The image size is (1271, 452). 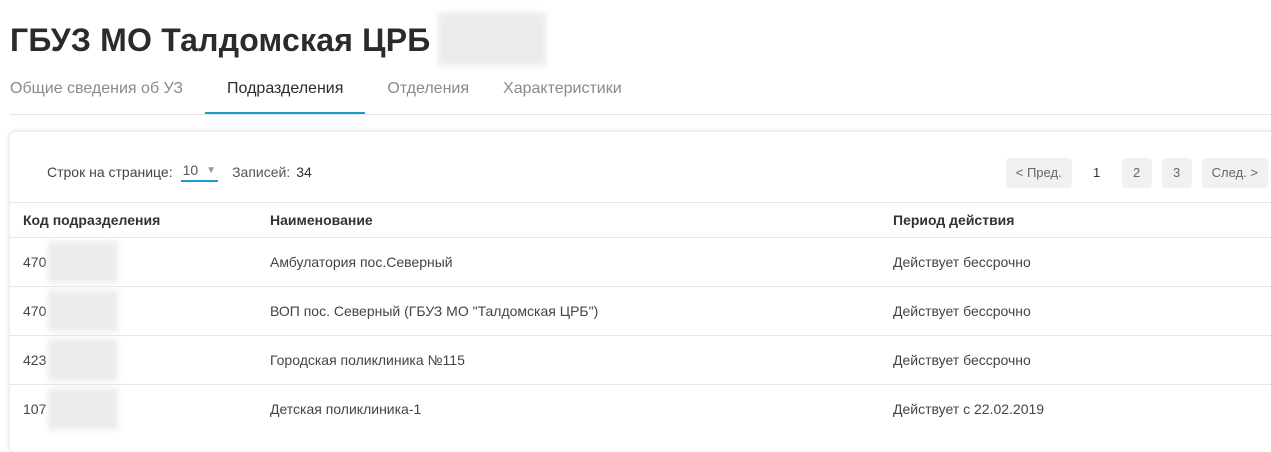 I want to click on rows-per-page-select: 10 ▼, so click(x=199, y=172).